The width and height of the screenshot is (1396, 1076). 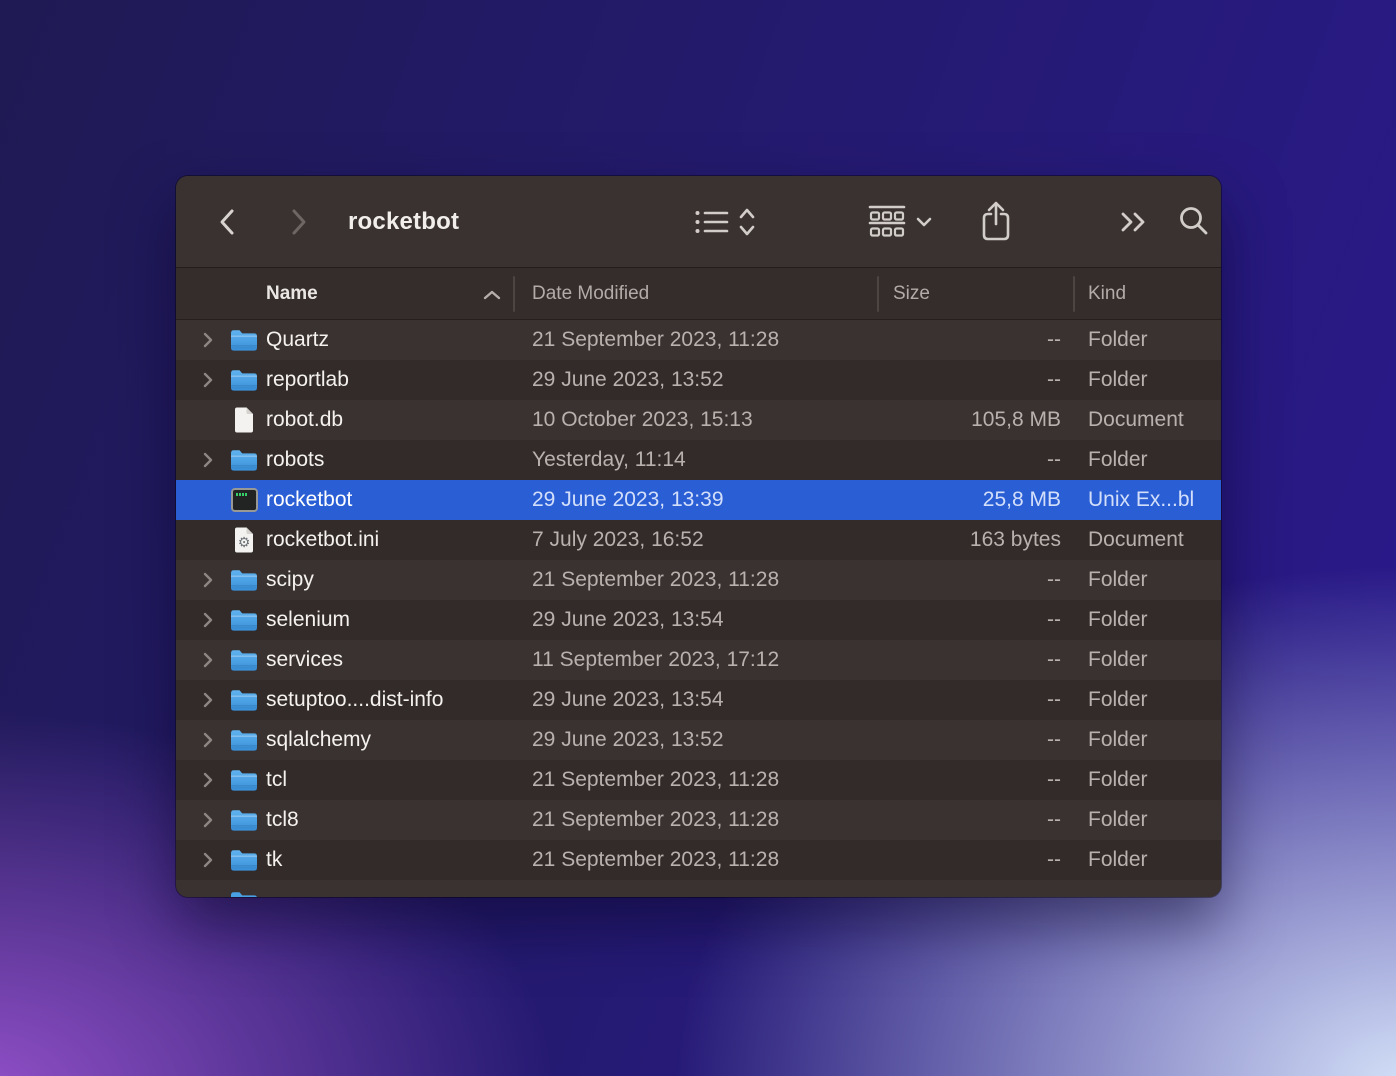 What do you see at coordinates (656, 659) in the screenshot?
I see `file-date-modified: 11 September 2023, 17:12` at bounding box center [656, 659].